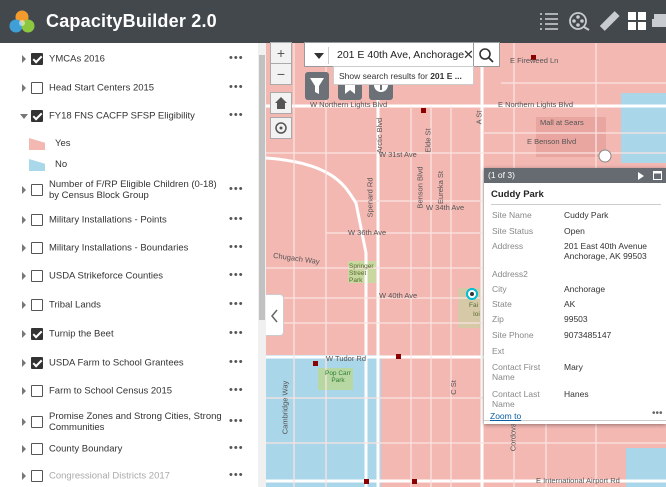 The height and width of the screenshot is (487, 666). I want to click on layer-label: YMCAs 2016, so click(77, 58).